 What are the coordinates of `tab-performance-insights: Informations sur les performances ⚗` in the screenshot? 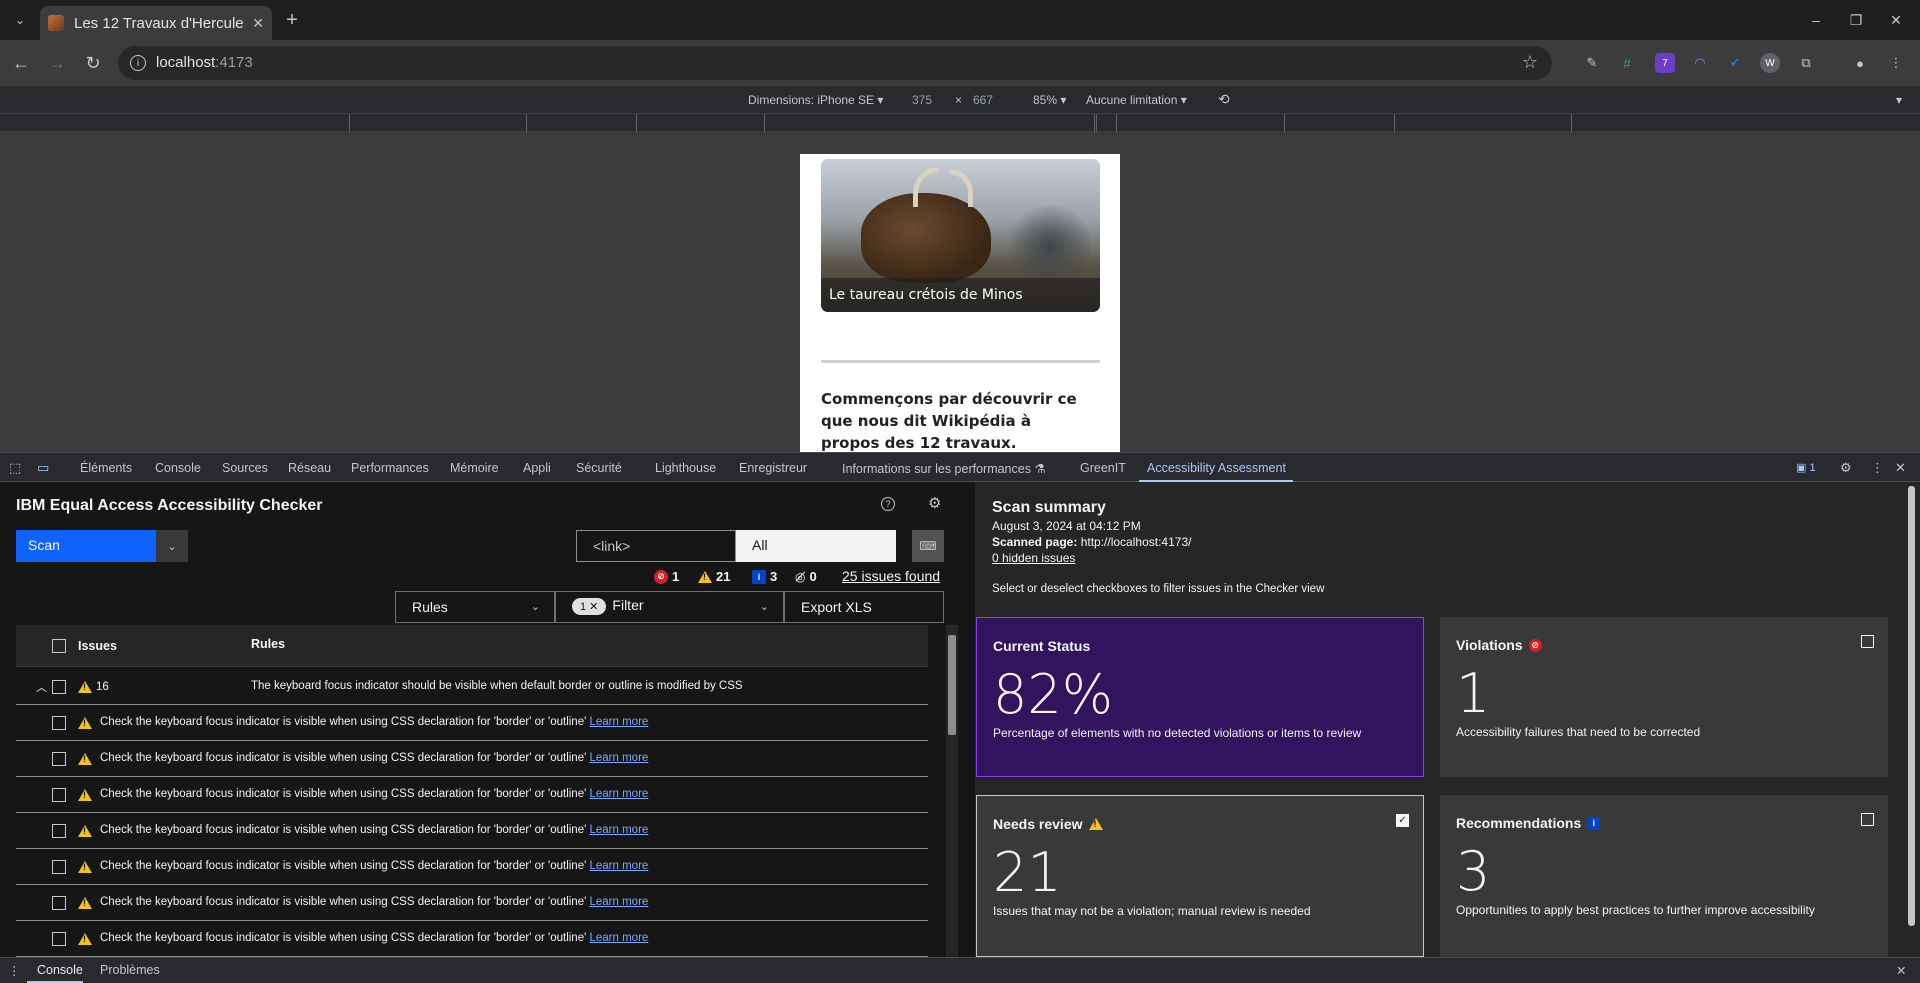 It's located at (944, 468).